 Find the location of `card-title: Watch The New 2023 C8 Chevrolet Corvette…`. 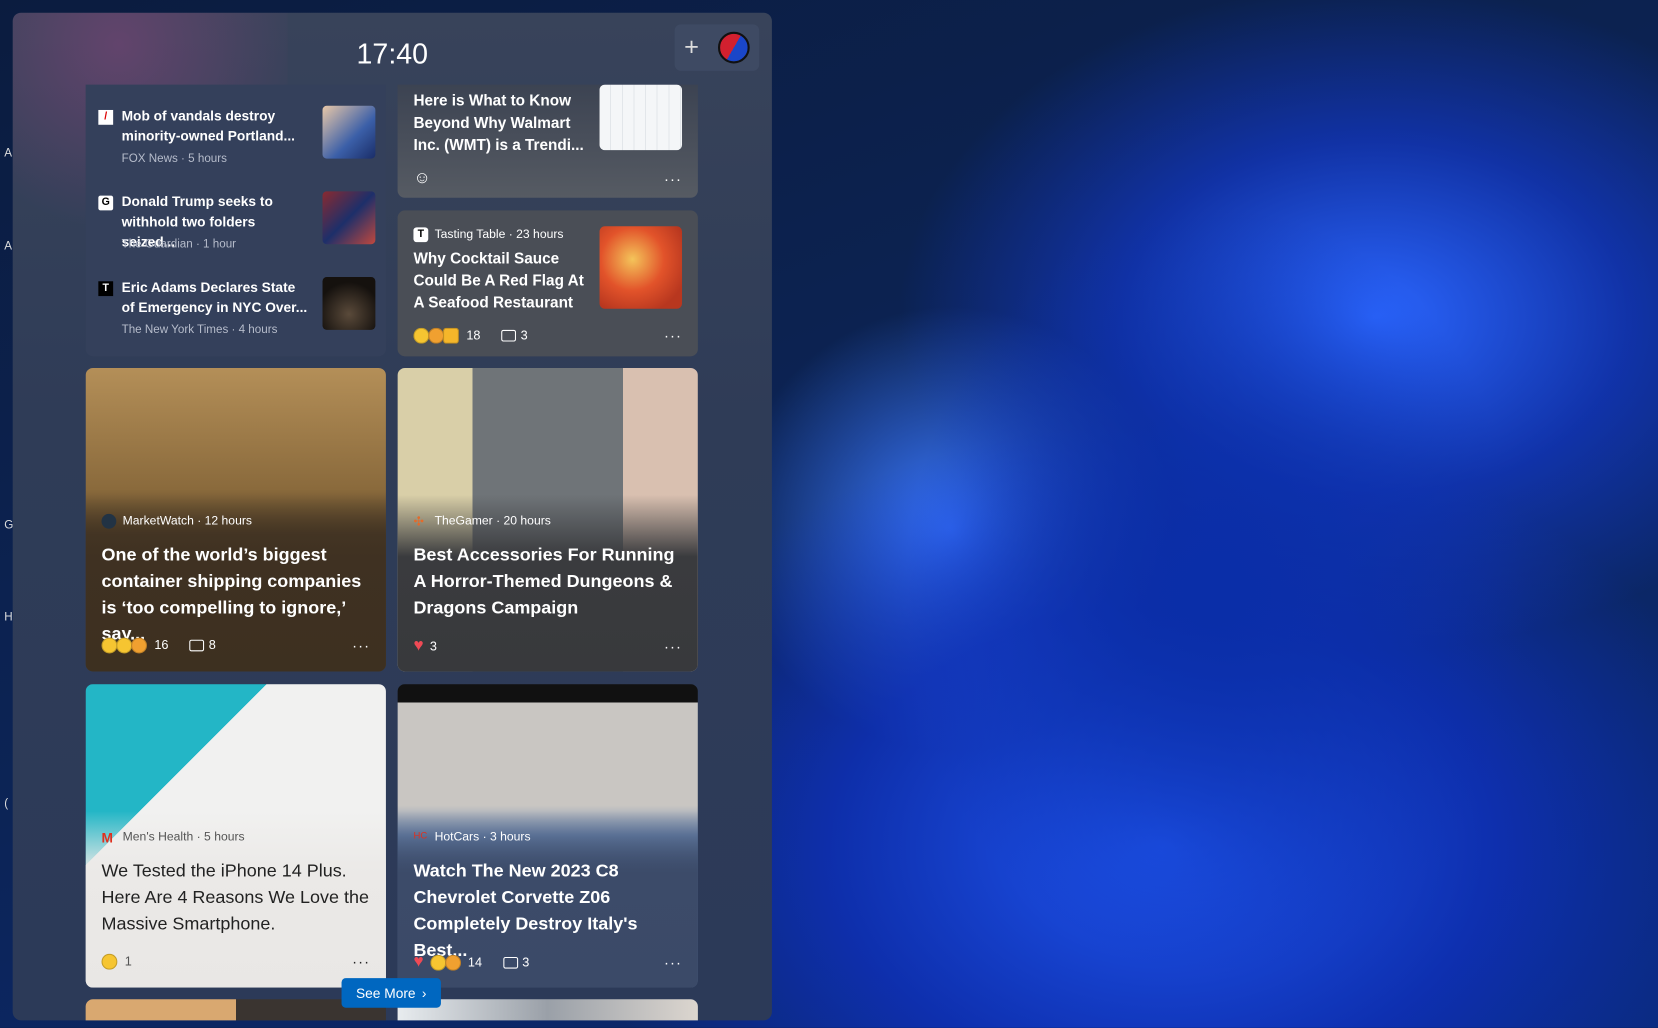

card-title: Watch The New 2023 C8 Chevrolet Corvette… is located at coordinates (550, 911).